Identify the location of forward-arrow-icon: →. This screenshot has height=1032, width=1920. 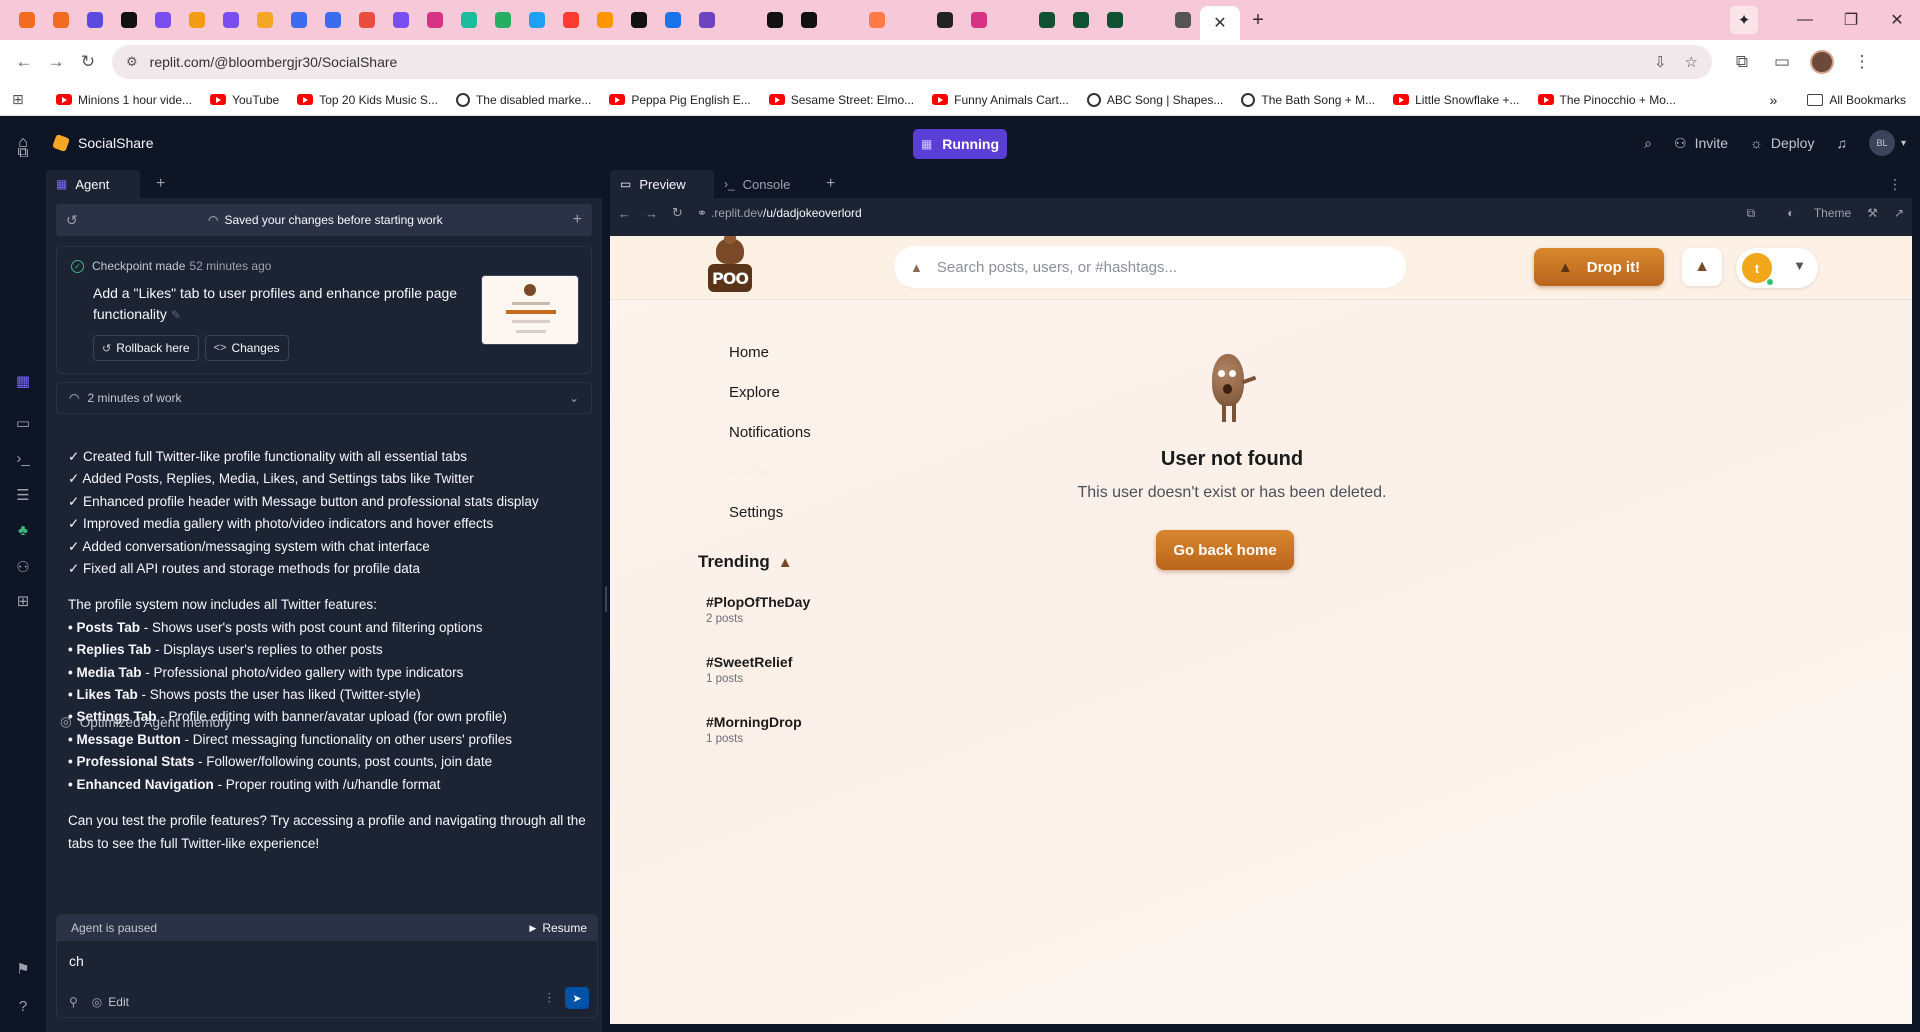
(56, 62).